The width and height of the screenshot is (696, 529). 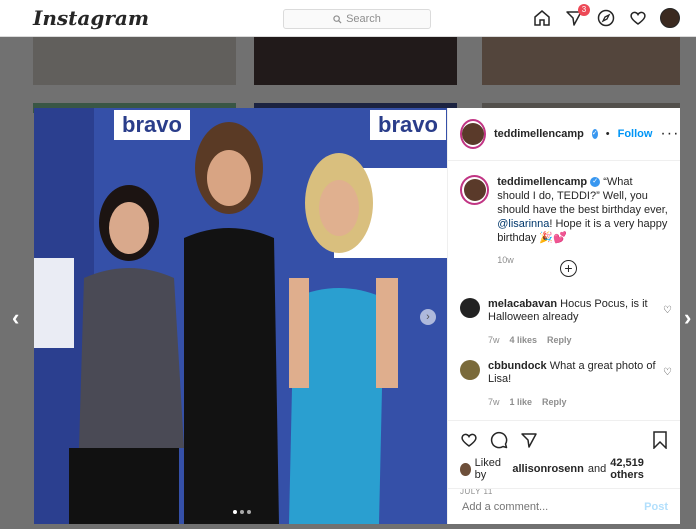 What do you see at coordinates (670, 18) in the screenshot?
I see `profile-avatar` at bounding box center [670, 18].